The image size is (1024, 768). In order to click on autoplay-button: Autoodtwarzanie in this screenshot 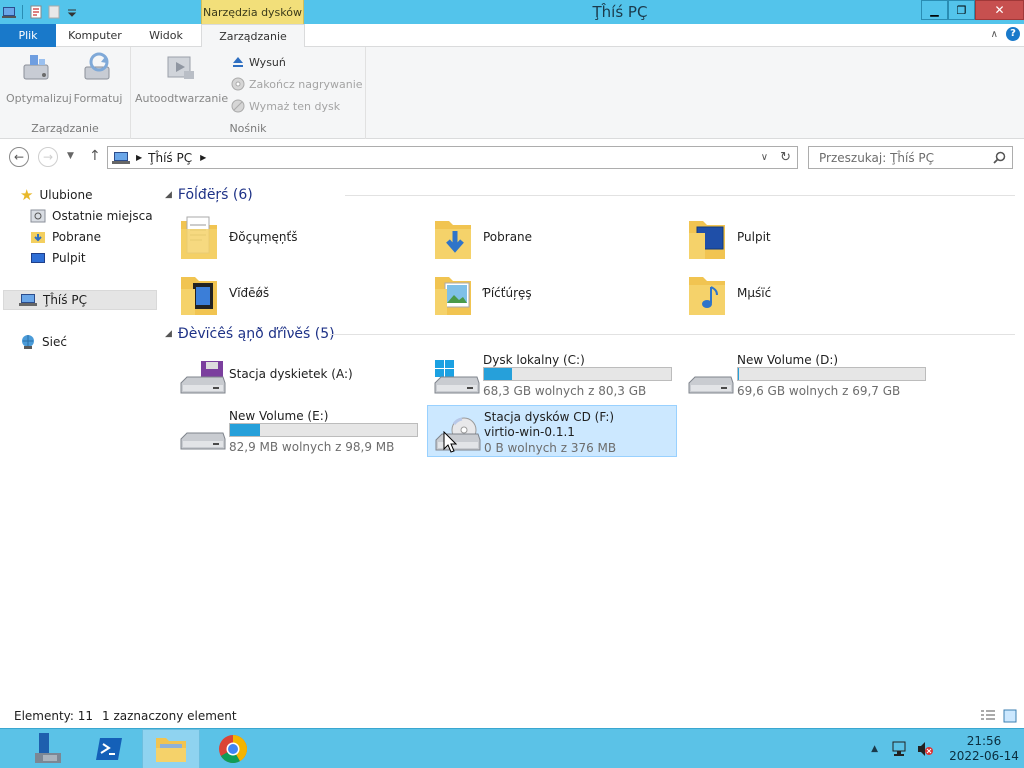, I will do `click(181, 78)`.